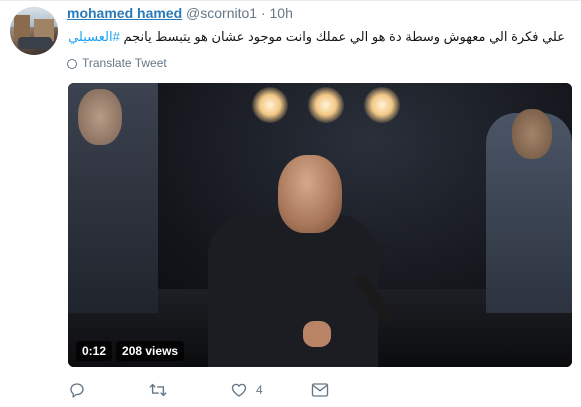  Describe the element at coordinates (94, 351) in the screenshot. I see `video-duration: 0:12` at that location.